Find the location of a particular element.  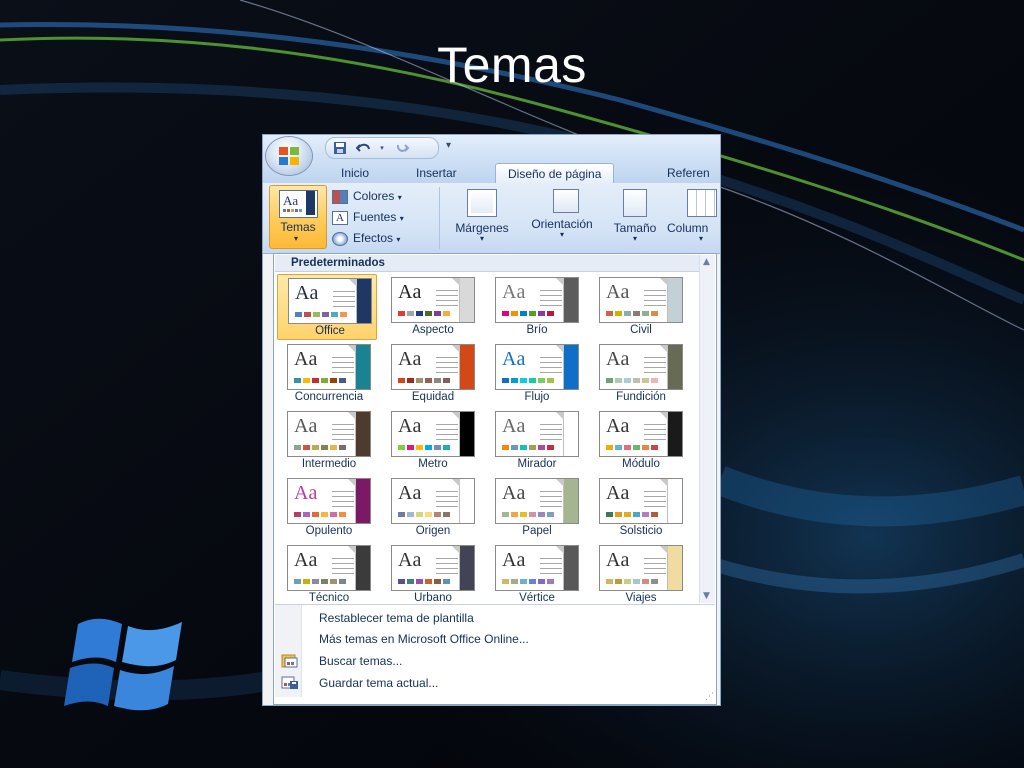

theme-name: Opulento is located at coordinates (329, 531).